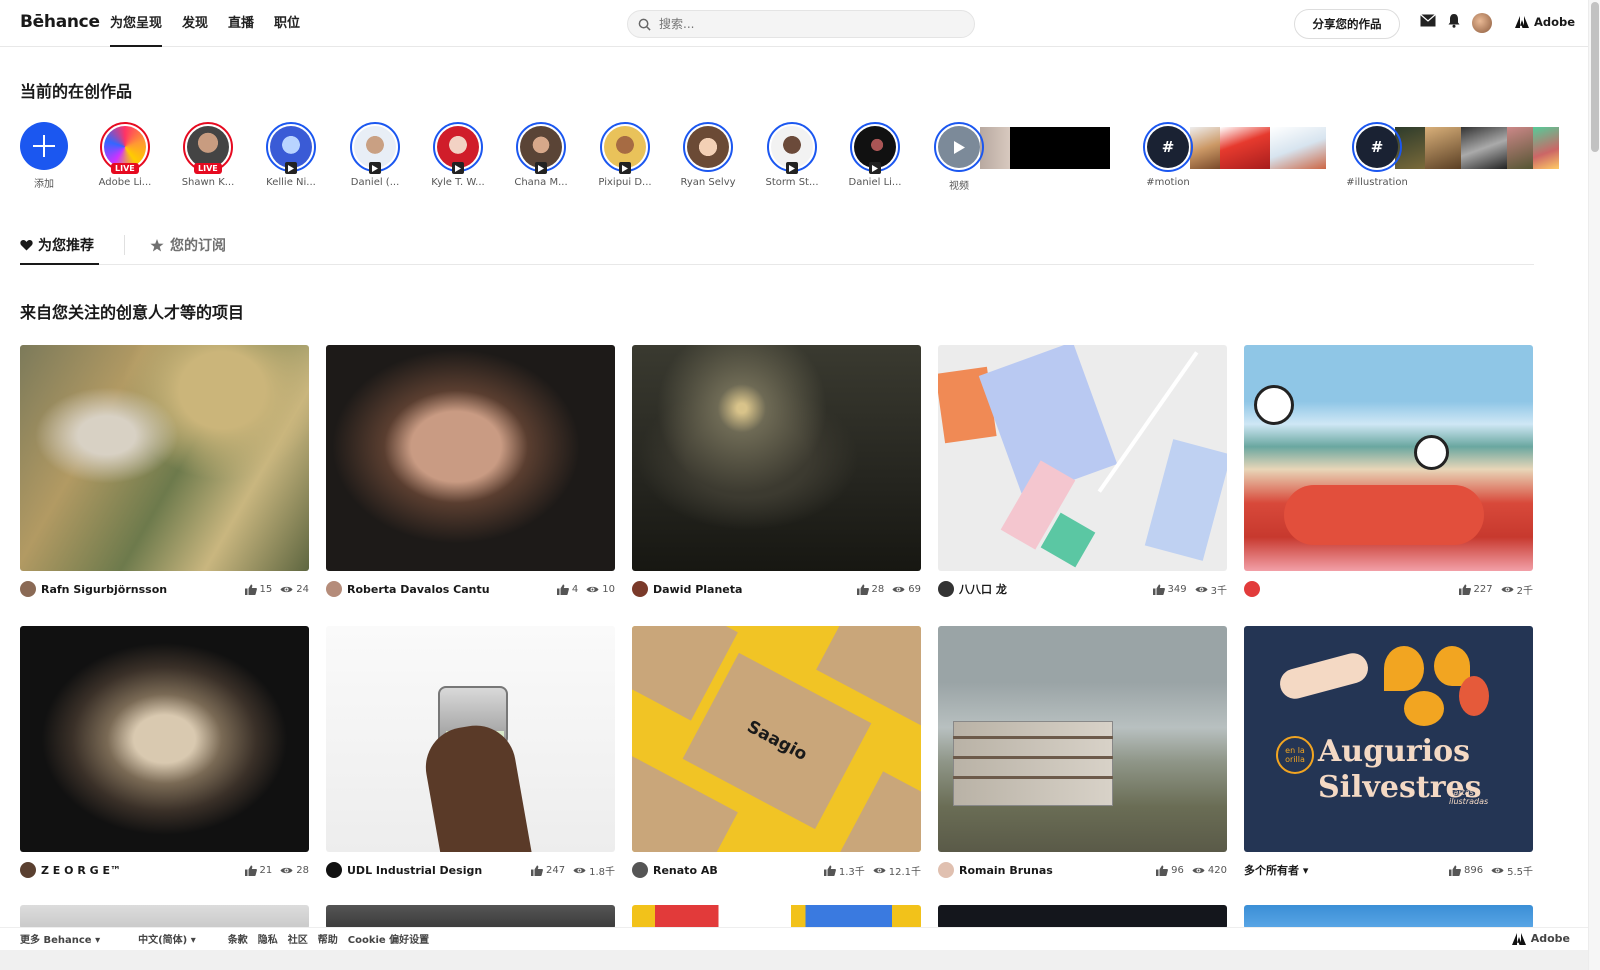 Image resolution: width=1600 pixels, height=970 pixels. What do you see at coordinates (541, 168) in the screenshot?
I see `play-icon` at bounding box center [541, 168].